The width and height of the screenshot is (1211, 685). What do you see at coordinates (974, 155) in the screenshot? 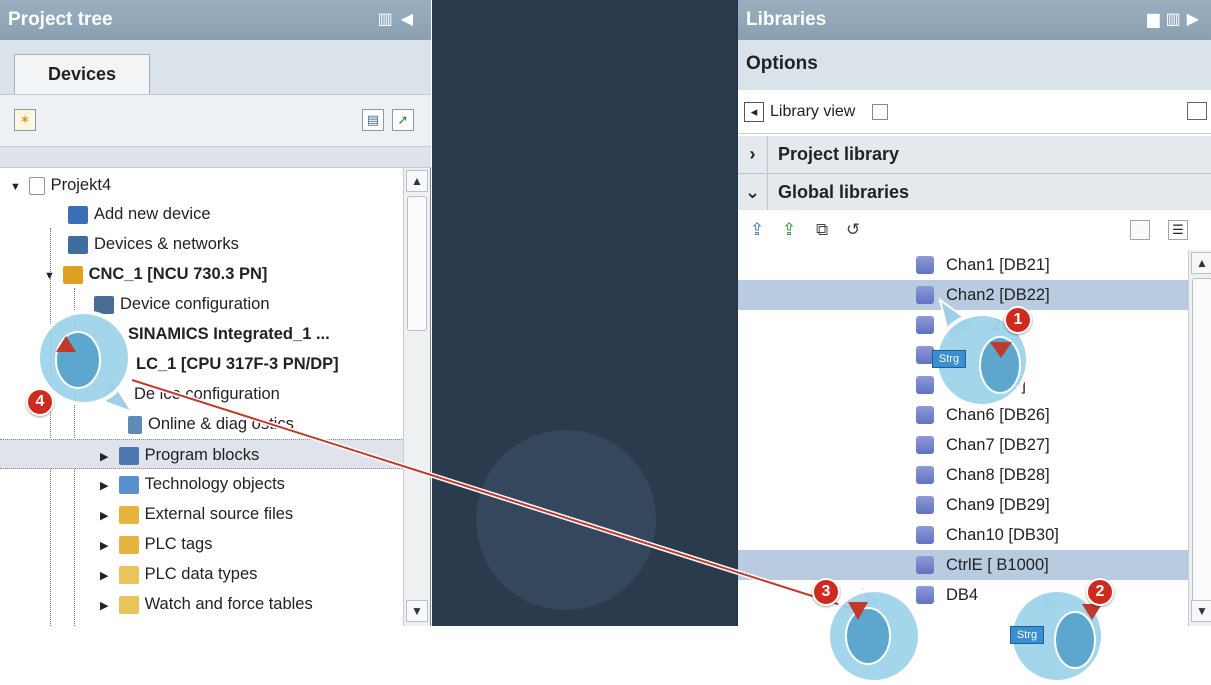
I see `project-library-section: › Project library` at bounding box center [974, 155].